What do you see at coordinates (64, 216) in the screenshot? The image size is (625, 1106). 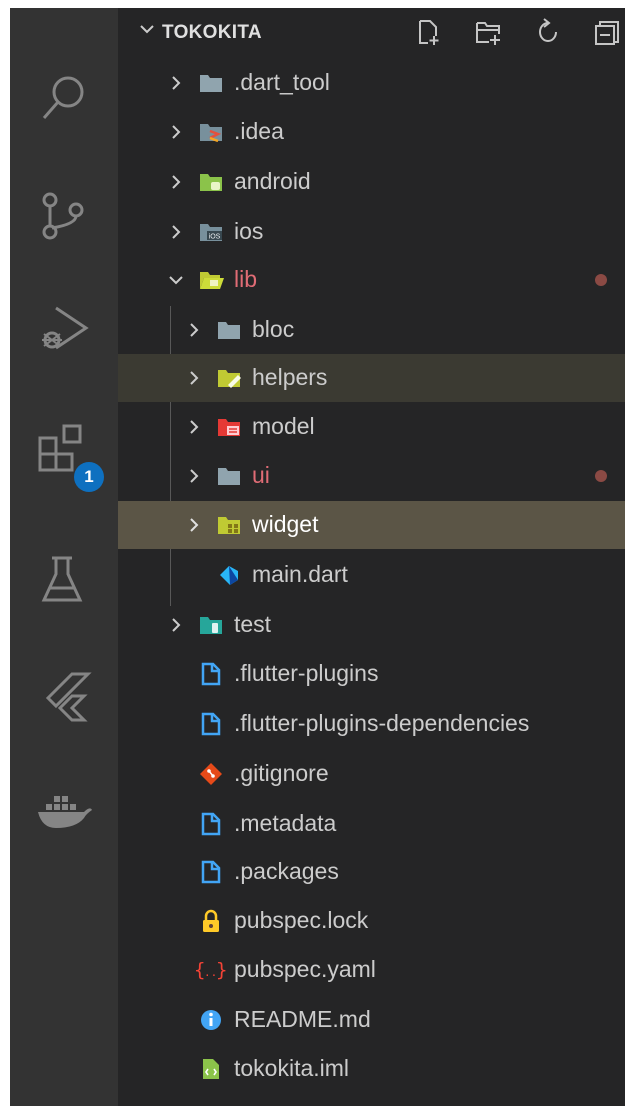 I see `source-control-icon` at bounding box center [64, 216].